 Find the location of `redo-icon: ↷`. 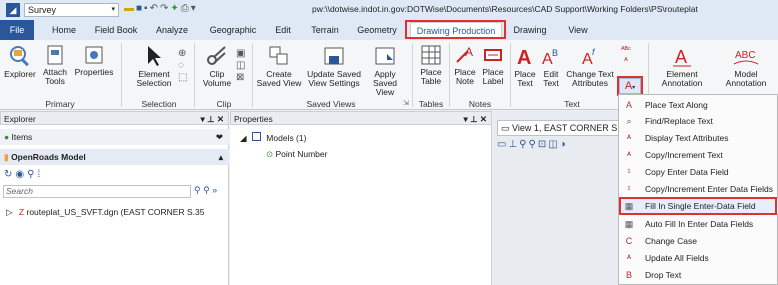

redo-icon: ↷ is located at coordinates (165, 8).